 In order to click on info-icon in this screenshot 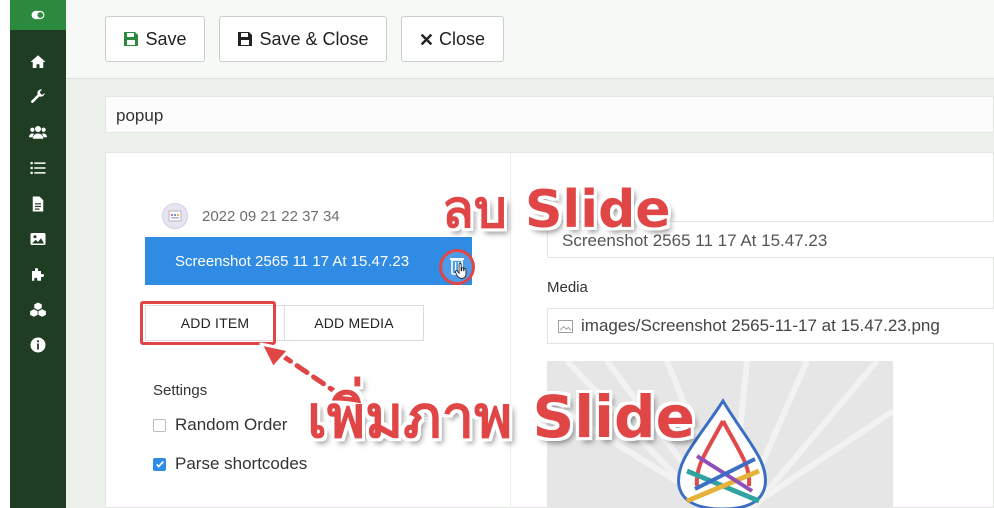, I will do `click(38, 345)`.